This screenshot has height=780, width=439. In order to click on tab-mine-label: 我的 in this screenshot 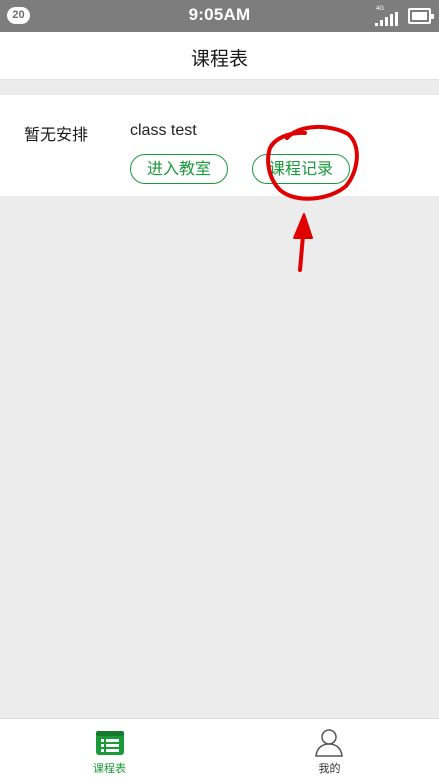, I will do `click(329, 768)`.